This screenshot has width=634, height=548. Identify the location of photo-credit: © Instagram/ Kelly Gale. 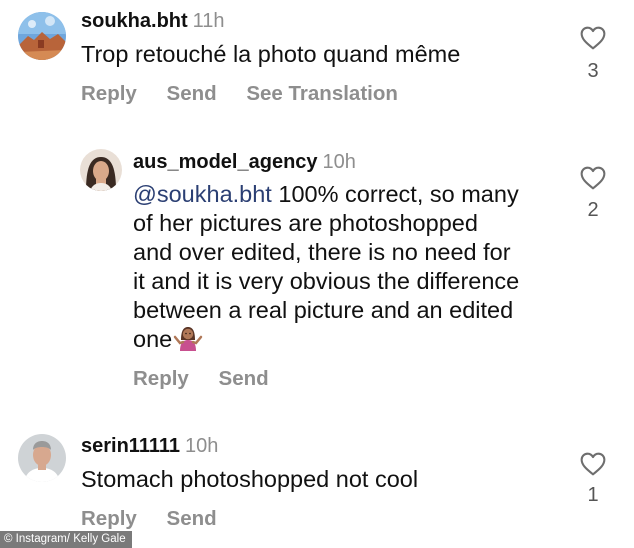
(66, 539).